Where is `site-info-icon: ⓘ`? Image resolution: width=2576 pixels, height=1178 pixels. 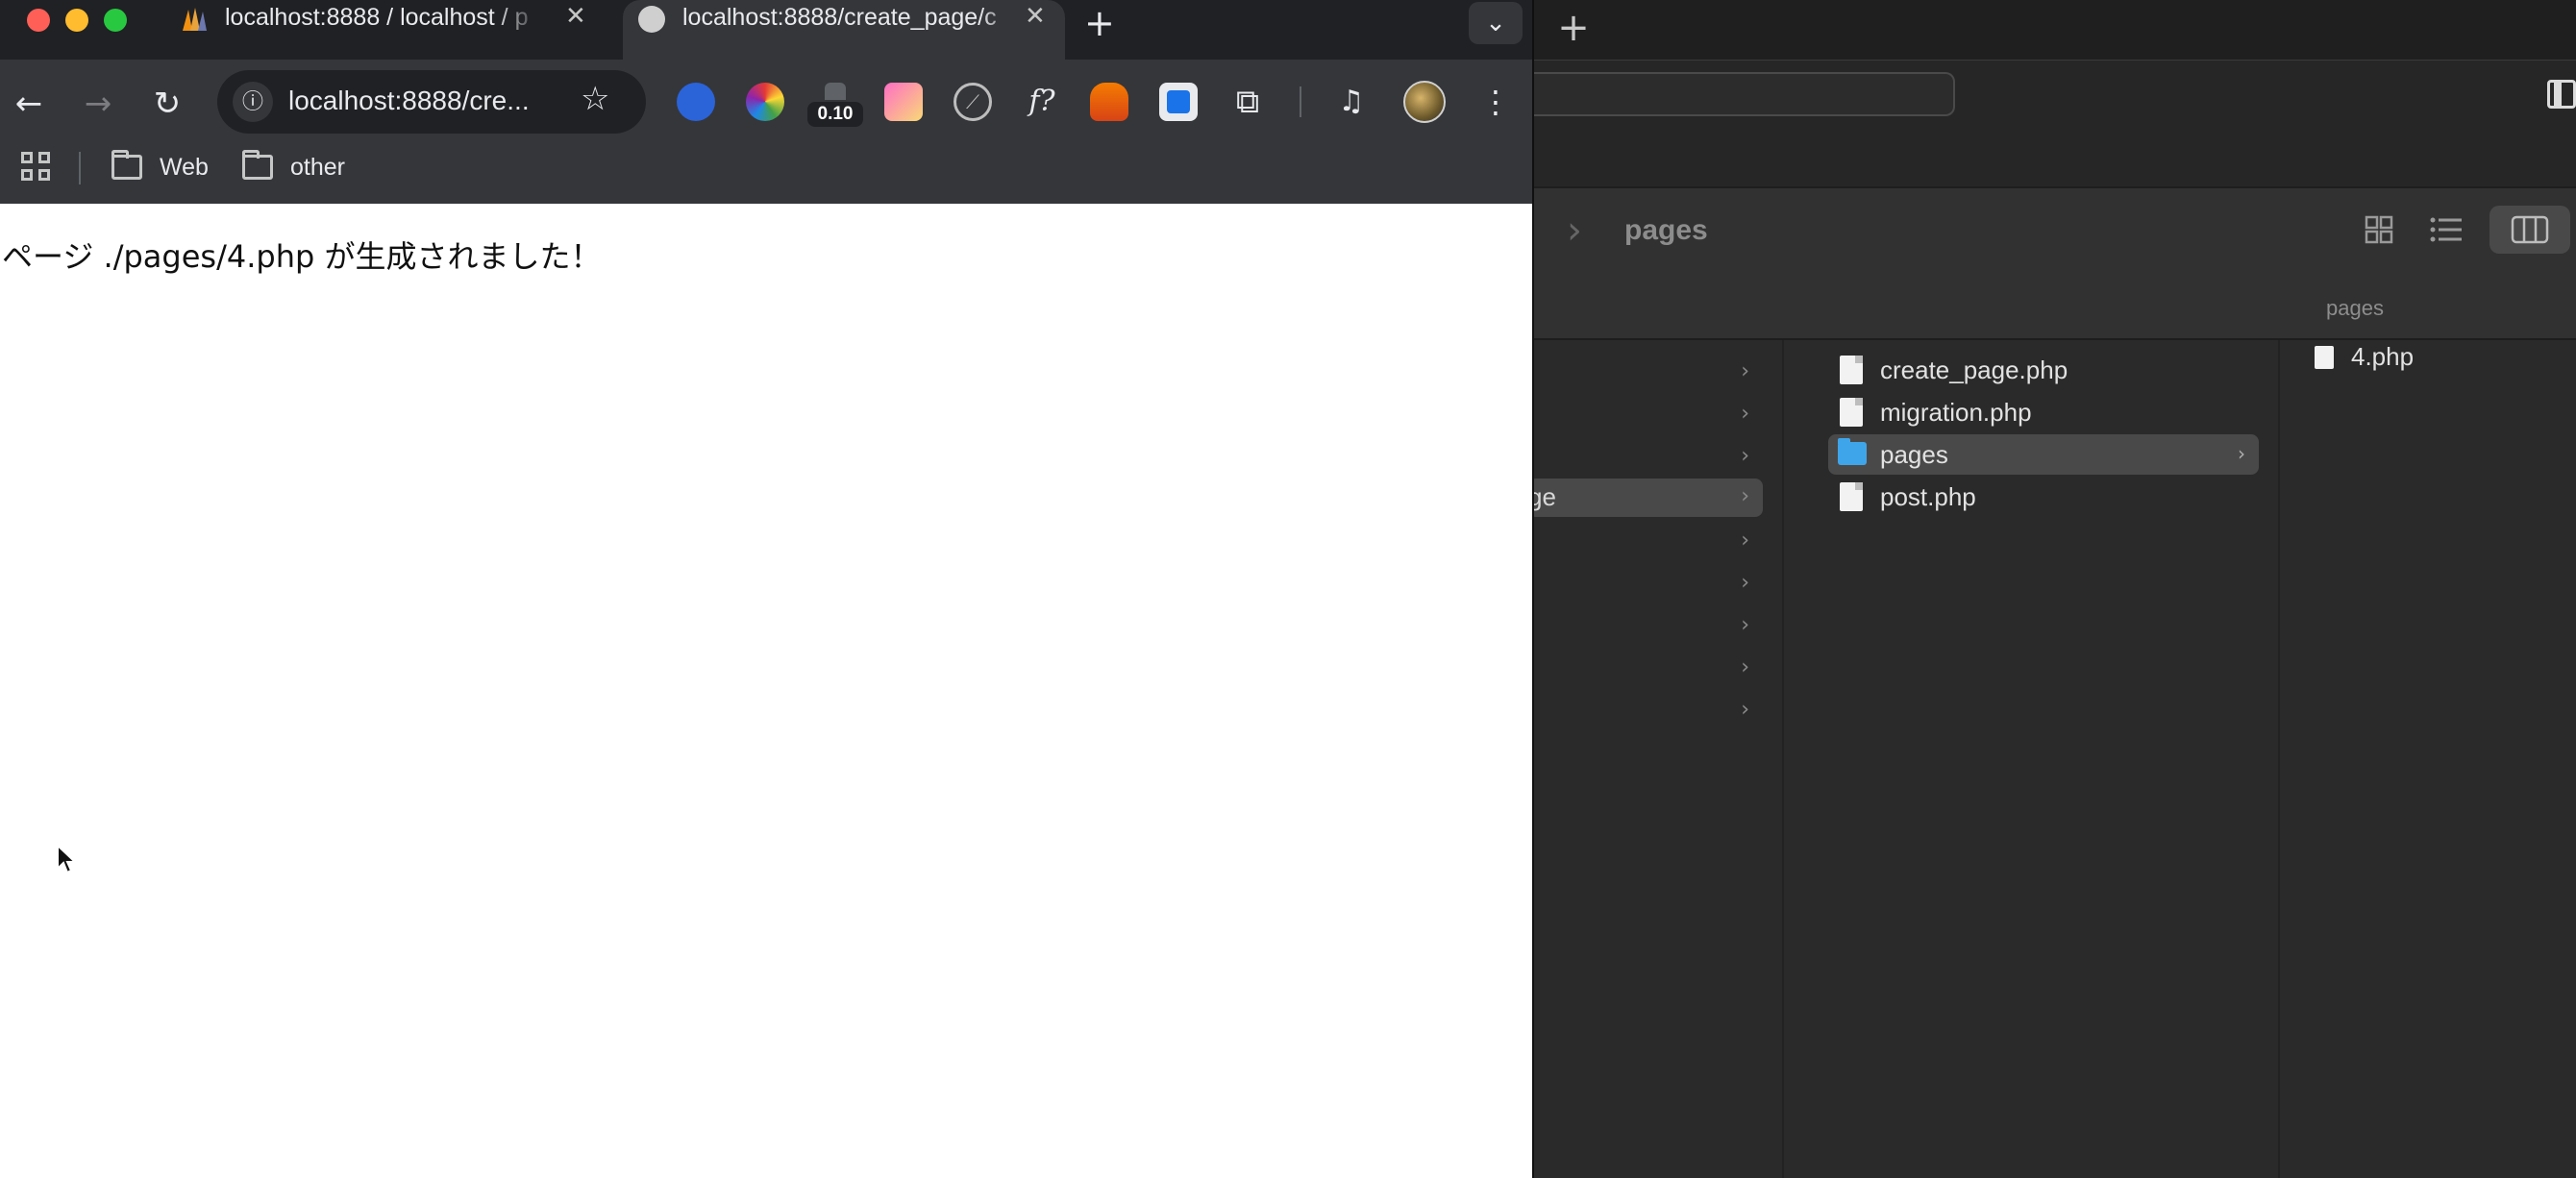 site-info-icon: ⓘ is located at coordinates (253, 102).